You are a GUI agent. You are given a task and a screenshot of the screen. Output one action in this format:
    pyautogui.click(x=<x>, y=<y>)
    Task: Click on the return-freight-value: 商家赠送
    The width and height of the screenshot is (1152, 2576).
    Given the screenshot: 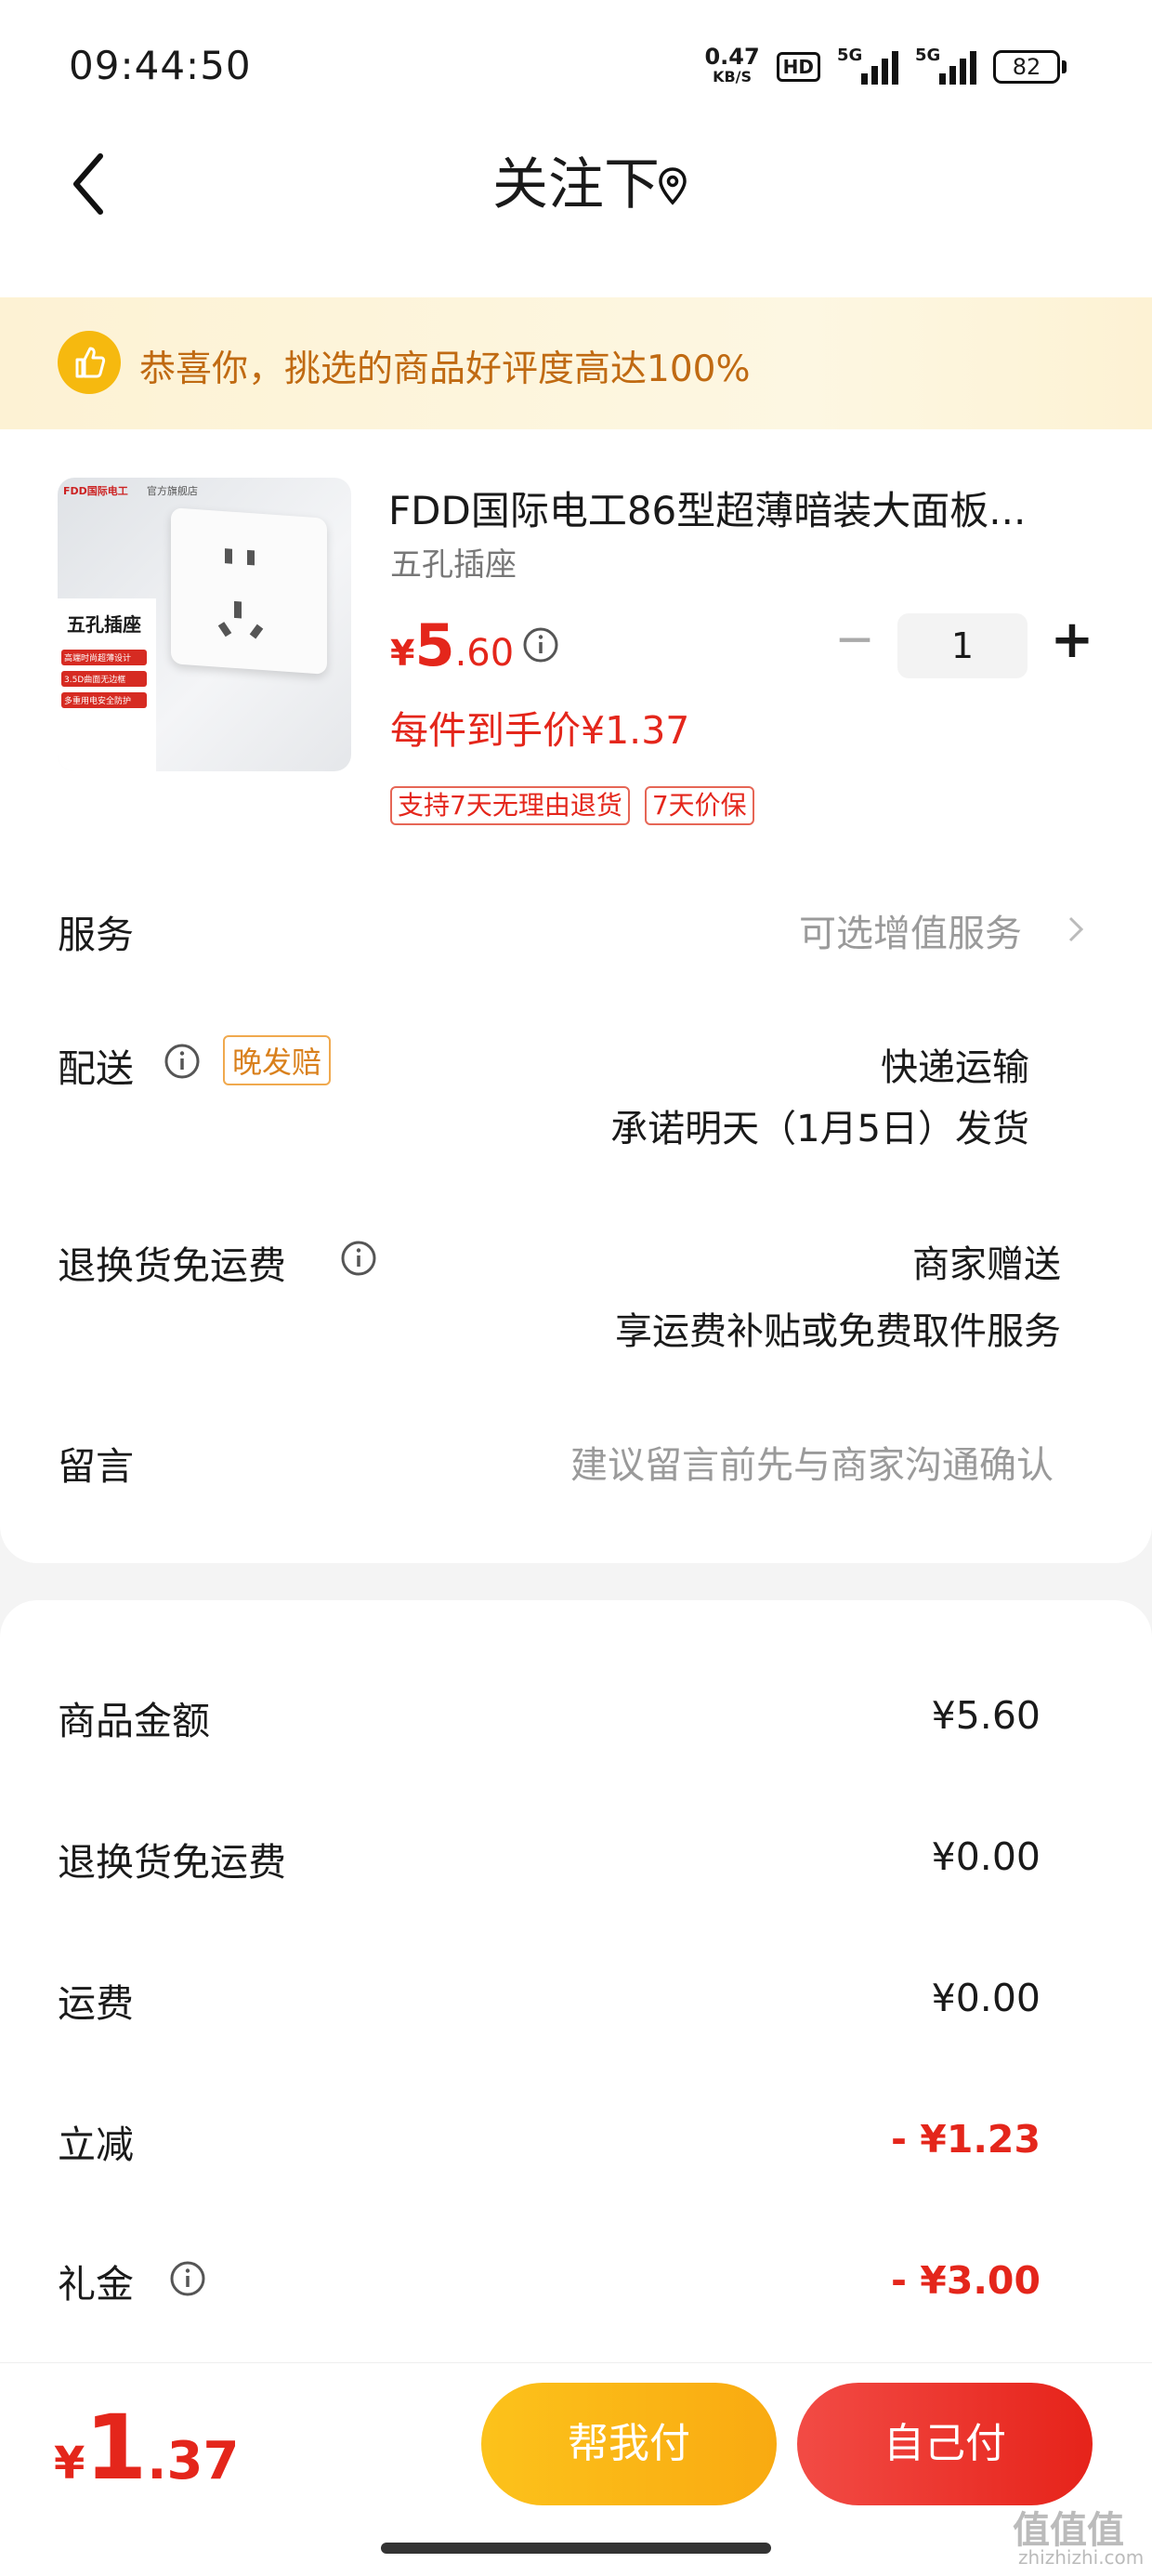 What is the action you would take?
    pyautogui.click(x=987, y=1264)
    